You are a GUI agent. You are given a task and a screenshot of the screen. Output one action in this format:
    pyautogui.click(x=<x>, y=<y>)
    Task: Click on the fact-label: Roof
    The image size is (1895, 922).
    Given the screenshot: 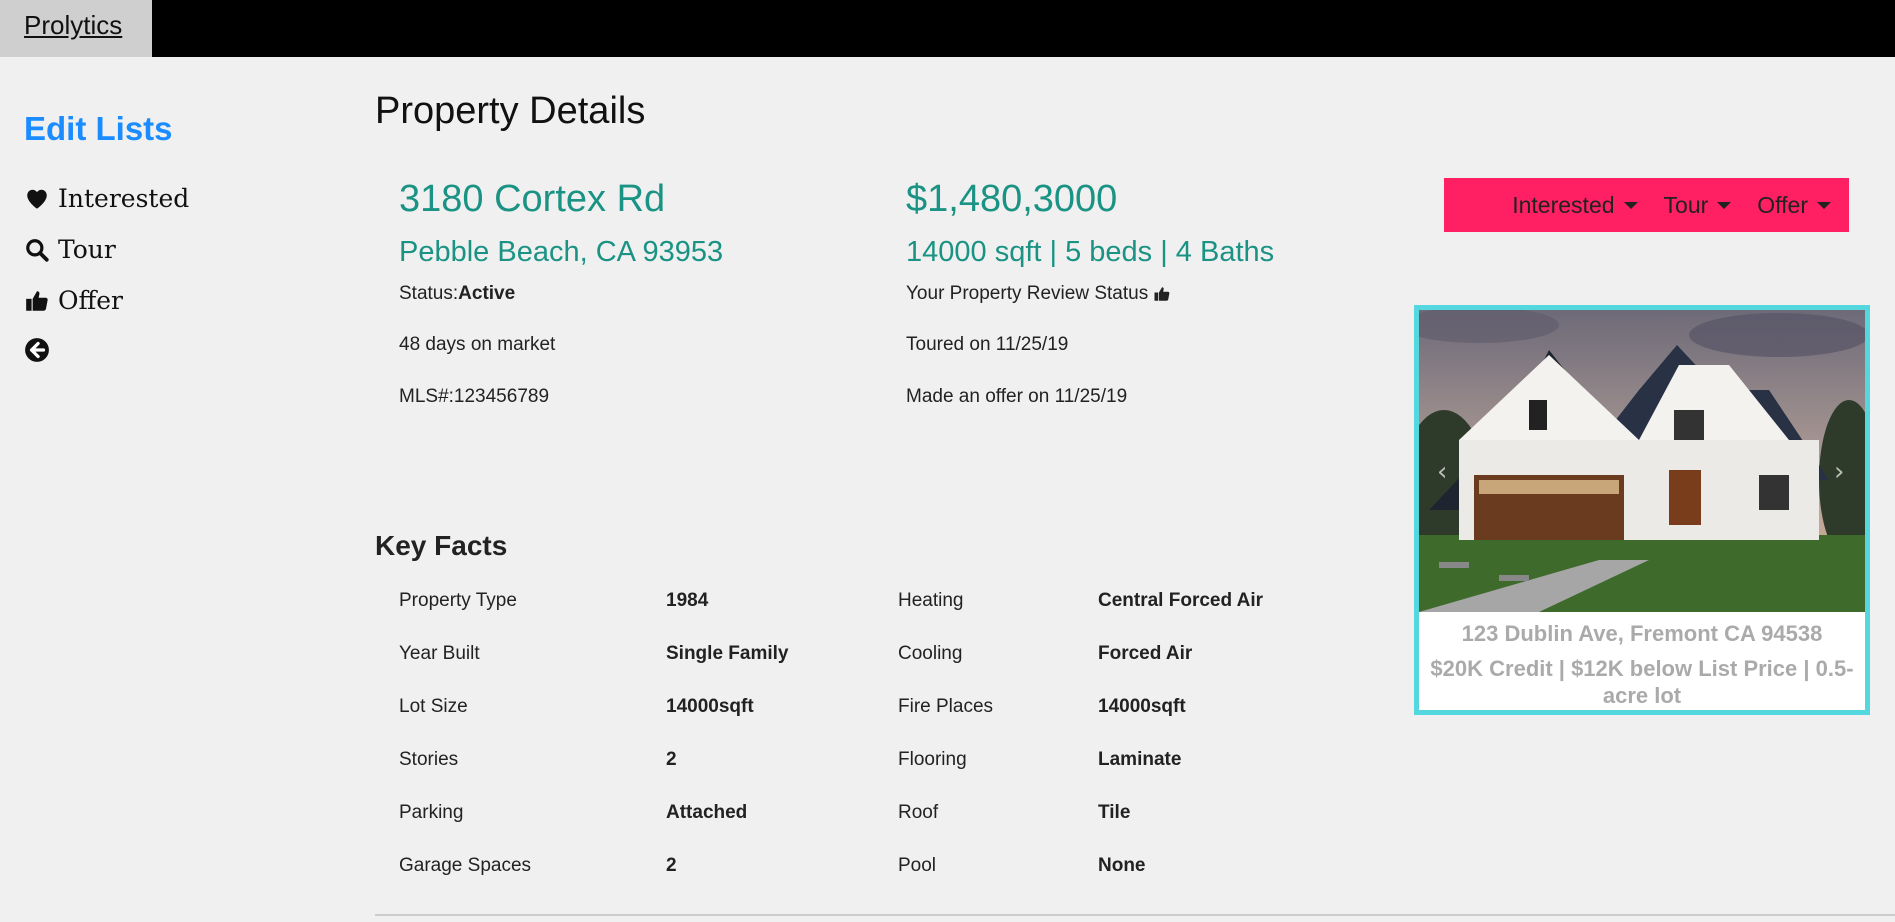 What is the action you would take?
    pyautogui.click(x=918, y=812)
    